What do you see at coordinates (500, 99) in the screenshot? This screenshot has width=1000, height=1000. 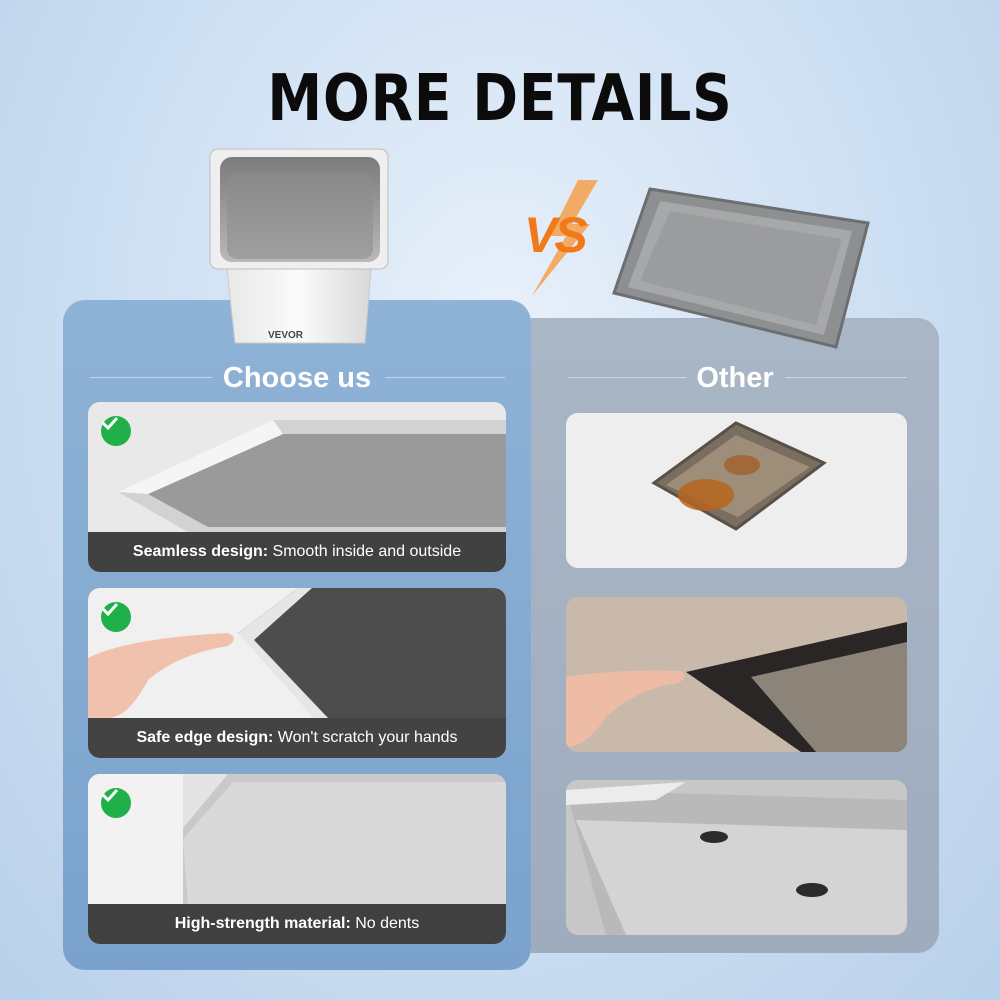 I see `page-title: MORE DETAILS` at bounding box center [500, 99].